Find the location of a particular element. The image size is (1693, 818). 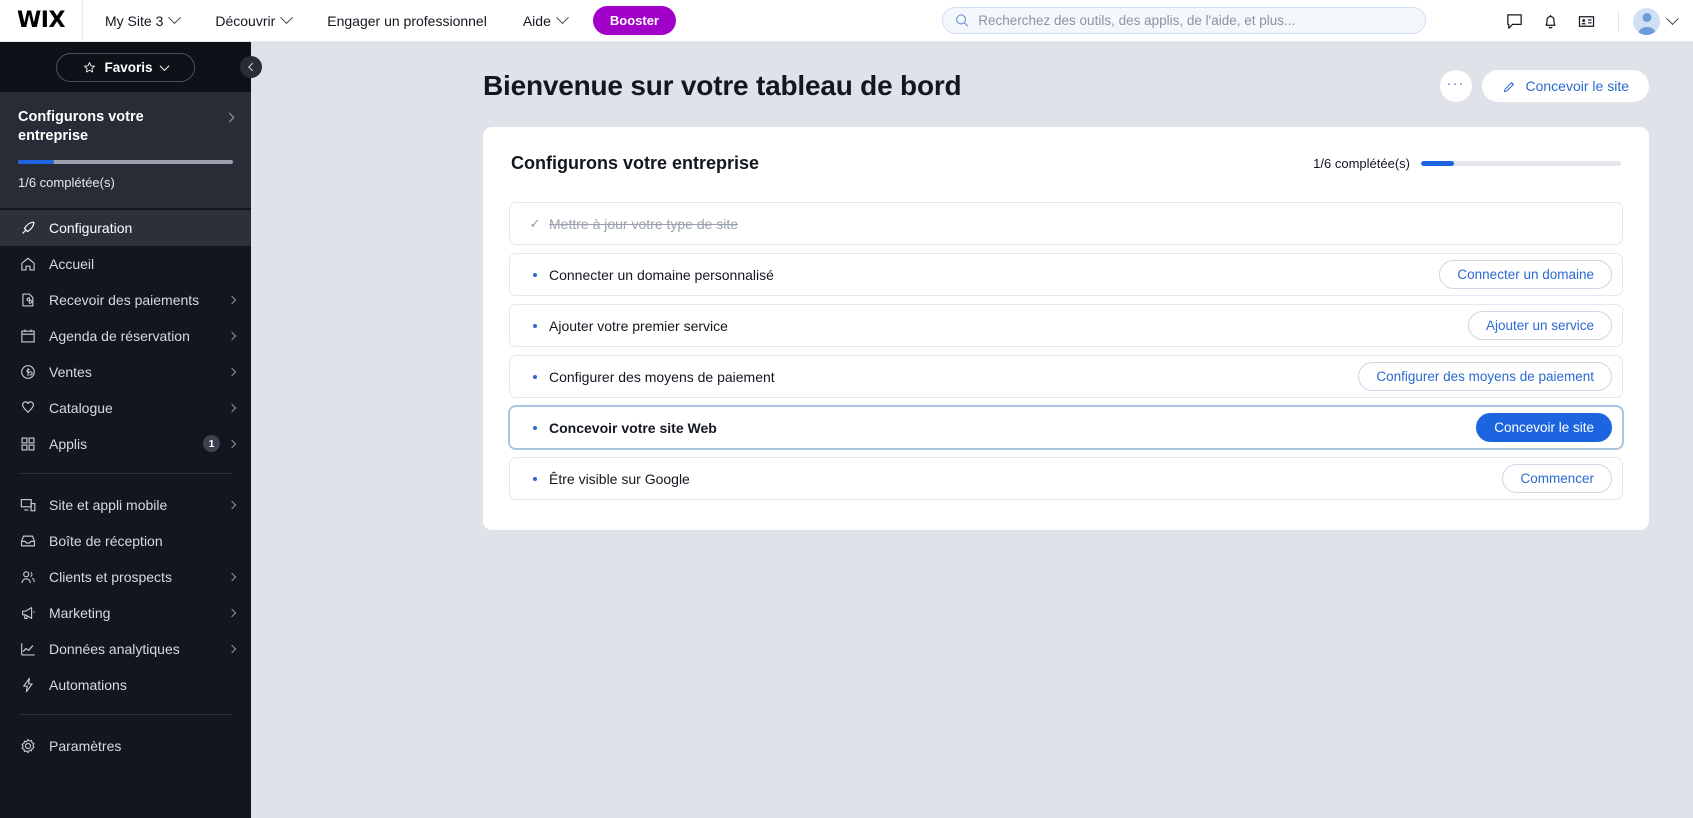

sidebar-item-applis: Applis 1 is located at coordinates (125, 444).